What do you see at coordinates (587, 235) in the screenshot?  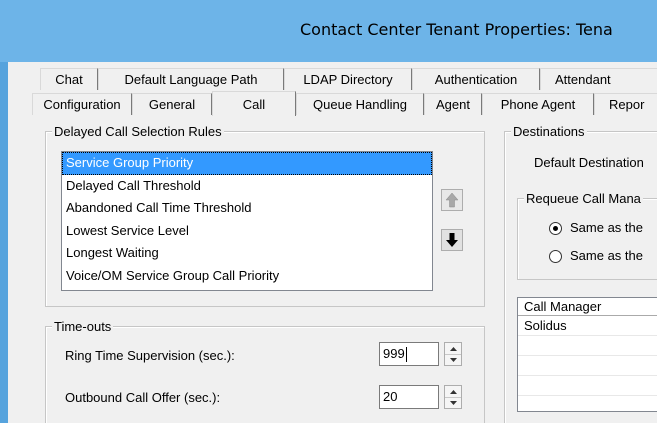 I see `requeue-group: Requeue Call Mana` at bounding box center [587, 235].